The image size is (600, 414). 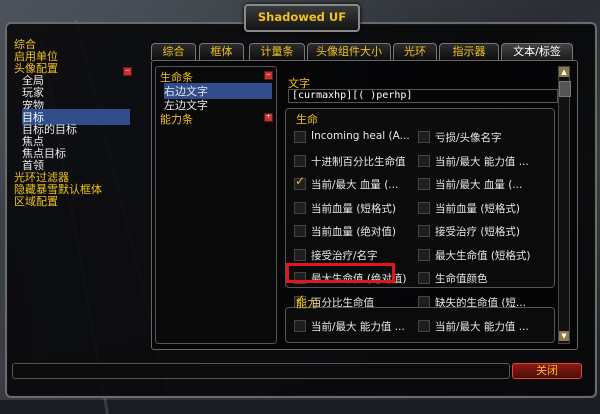 I want to click on option-label: 生命值颜色, so click(x=461, y=278).